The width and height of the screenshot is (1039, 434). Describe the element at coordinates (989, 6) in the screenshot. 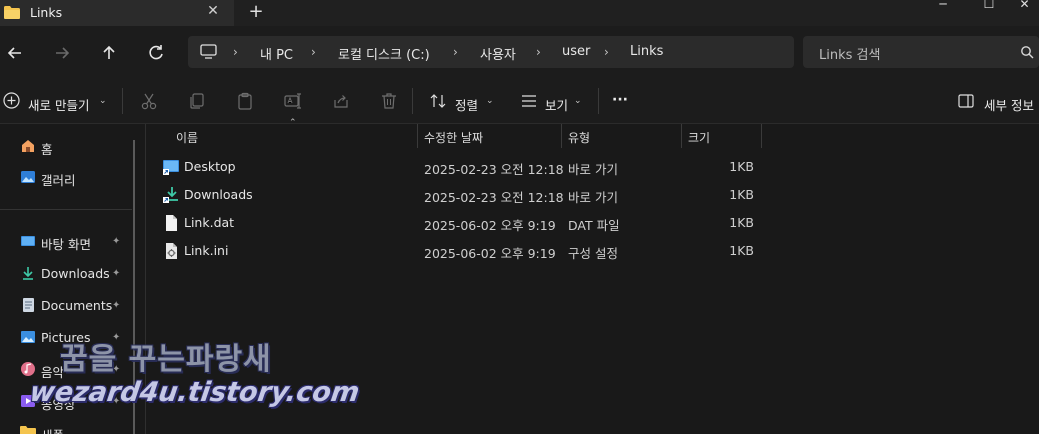

I see `maximize-button: ☐` at that location.